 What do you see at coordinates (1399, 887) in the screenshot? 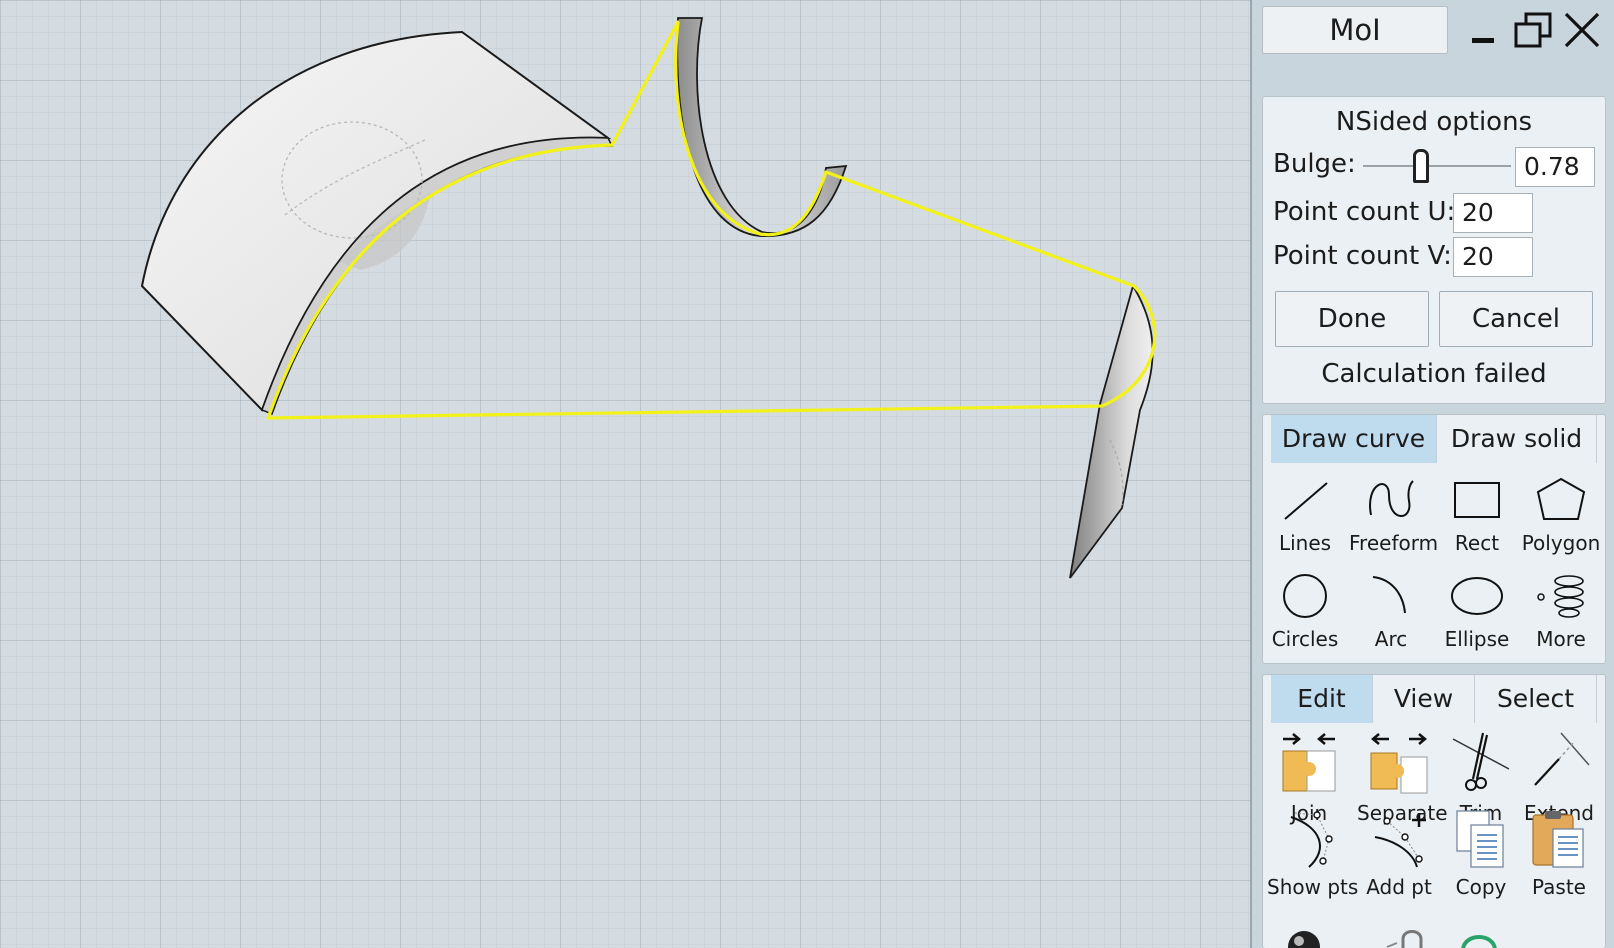
I see `tool-label: Add pt` at bounding box center [1399, 887].